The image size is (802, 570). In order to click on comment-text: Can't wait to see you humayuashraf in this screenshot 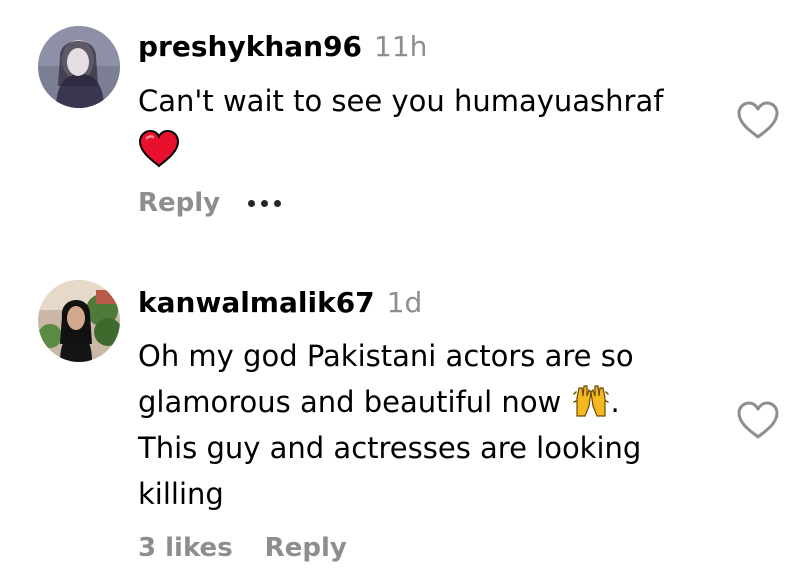, I will do `click(428, 124)`.